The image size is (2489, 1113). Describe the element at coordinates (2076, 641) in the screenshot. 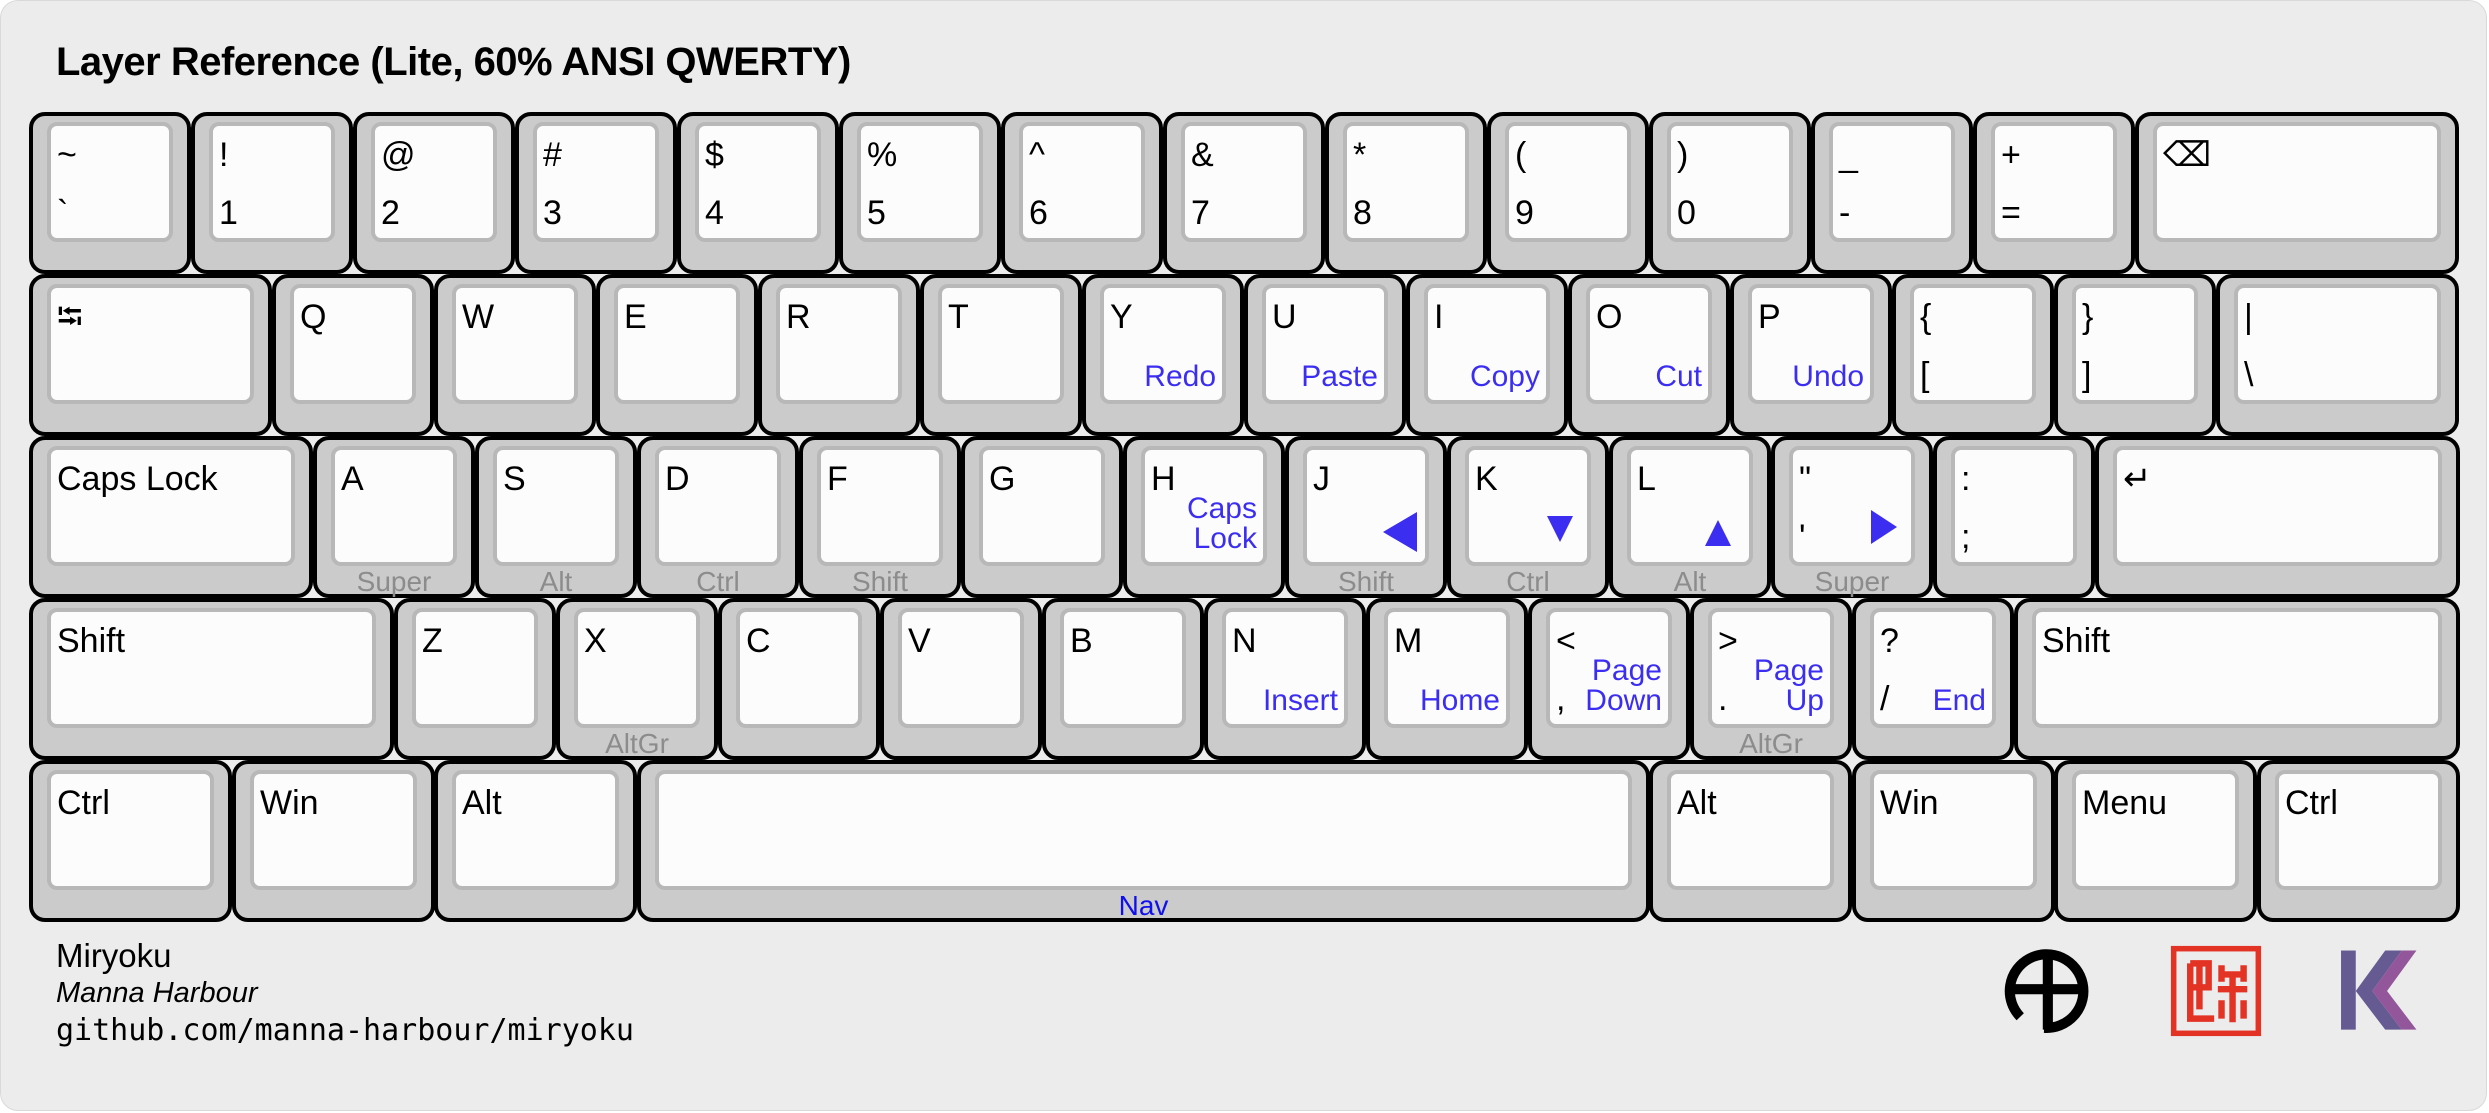

I see `key-legend: Shift` at that location.